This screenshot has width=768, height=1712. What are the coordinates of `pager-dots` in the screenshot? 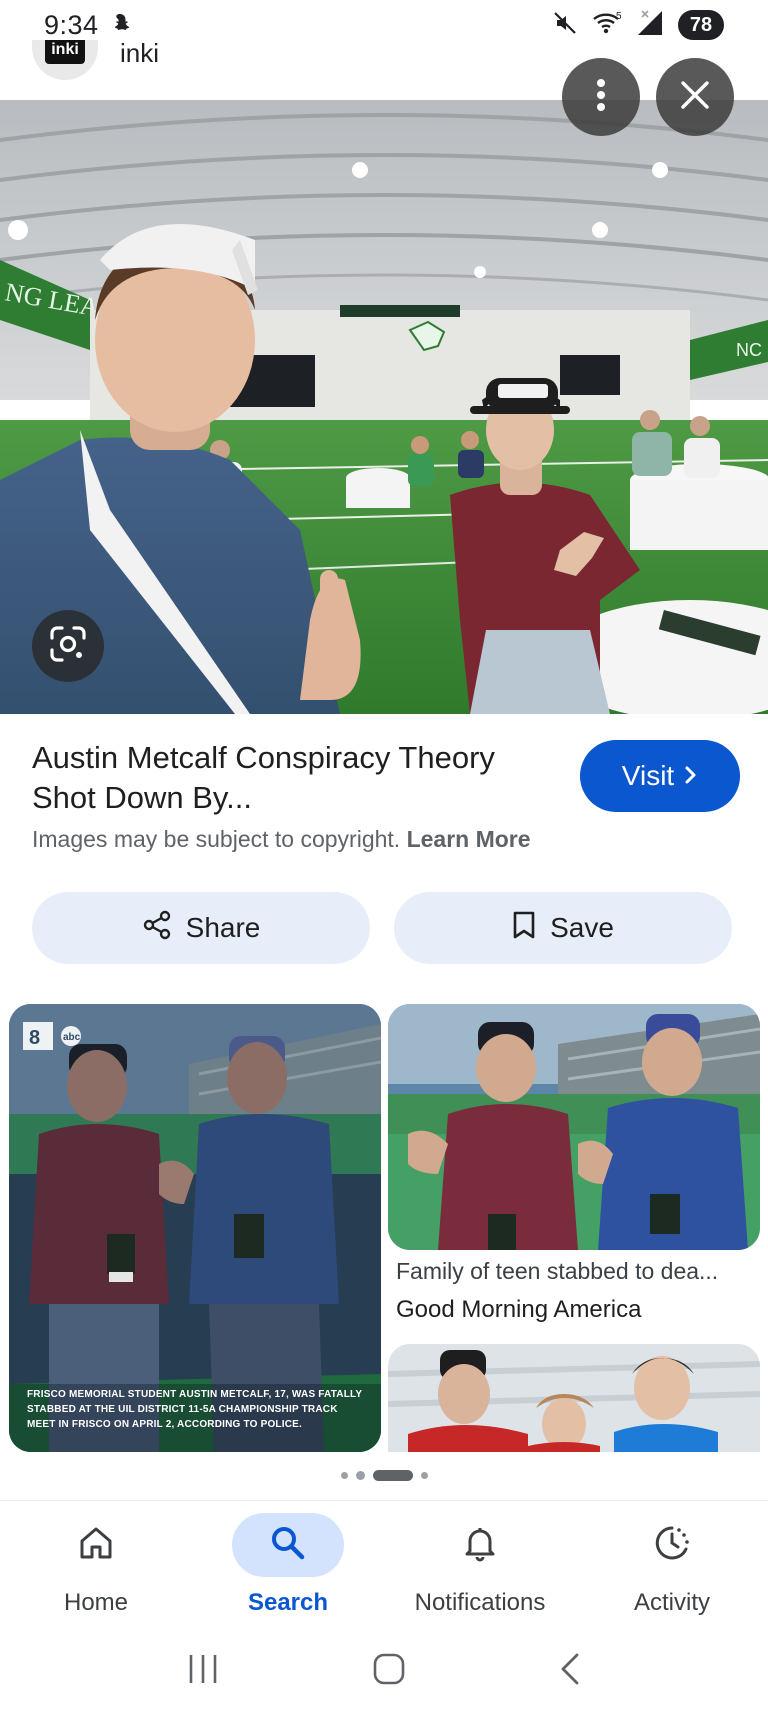 It's located at (384, 1475).